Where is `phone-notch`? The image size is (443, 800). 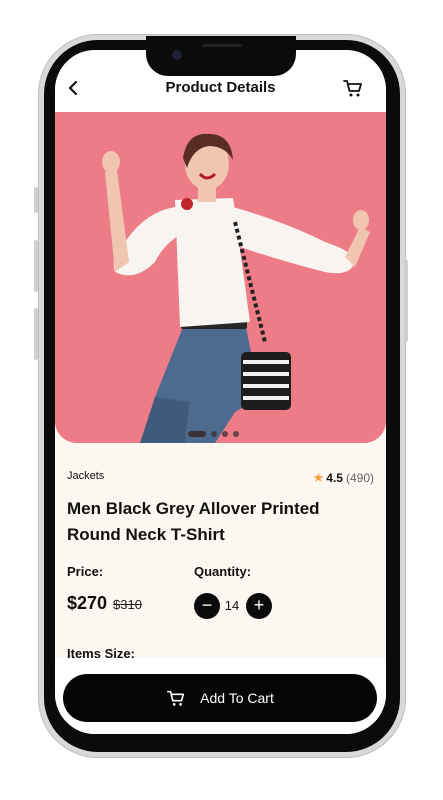 phone-notch is located at coordinates (221, 56).